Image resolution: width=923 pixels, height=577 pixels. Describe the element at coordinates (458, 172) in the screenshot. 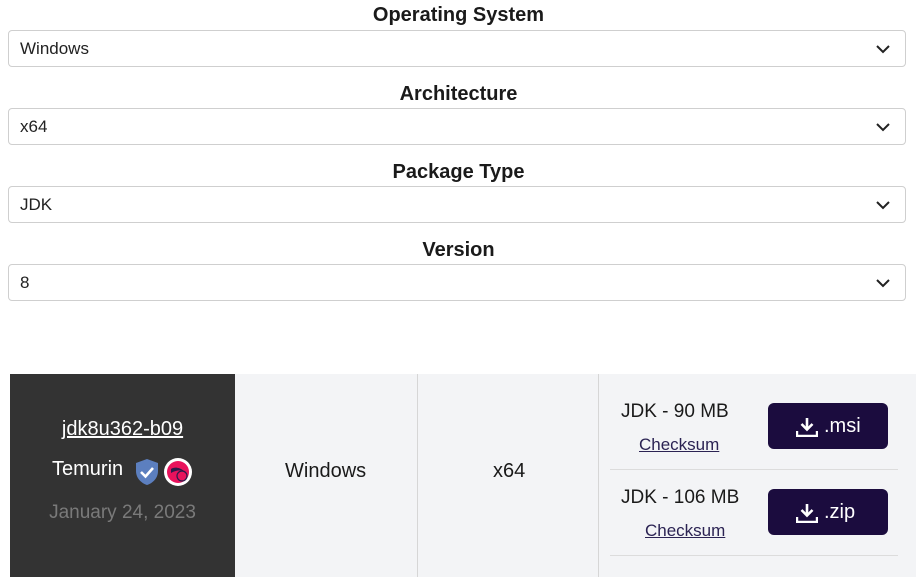

I see `filter-package-type-label: Package Type` at that location.